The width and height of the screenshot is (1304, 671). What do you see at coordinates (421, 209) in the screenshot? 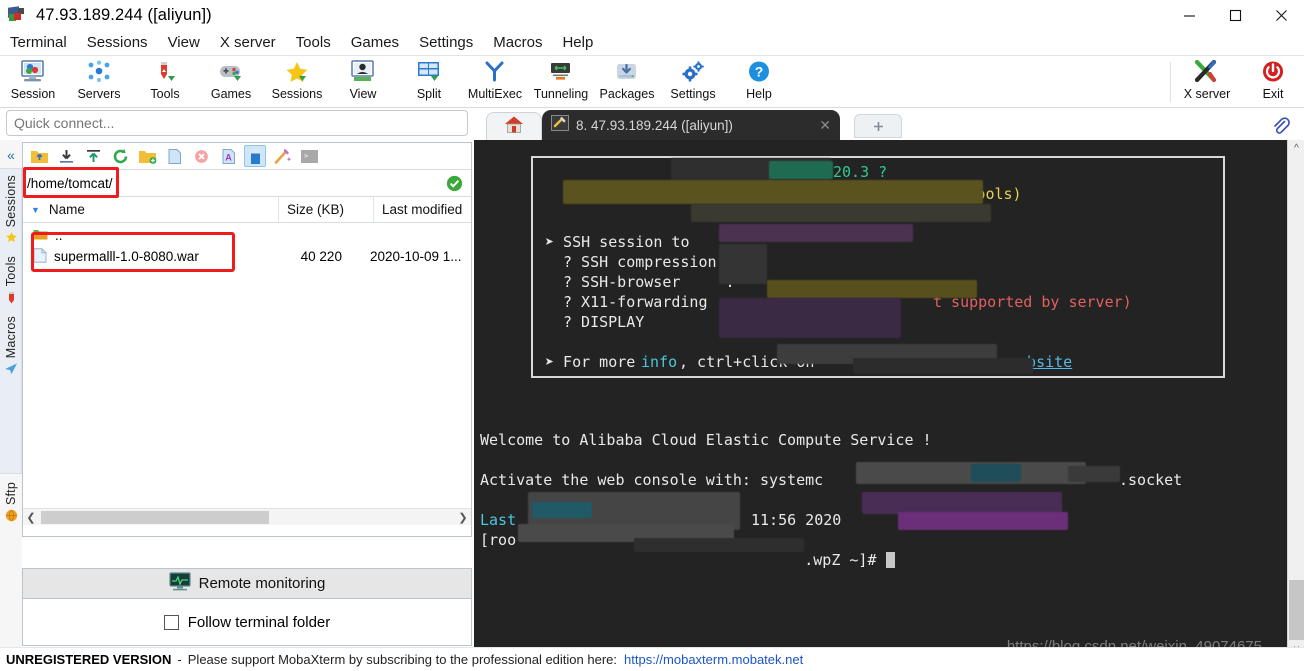
I see `column-header-modified: Last modified` at bounding box center [421, 209].